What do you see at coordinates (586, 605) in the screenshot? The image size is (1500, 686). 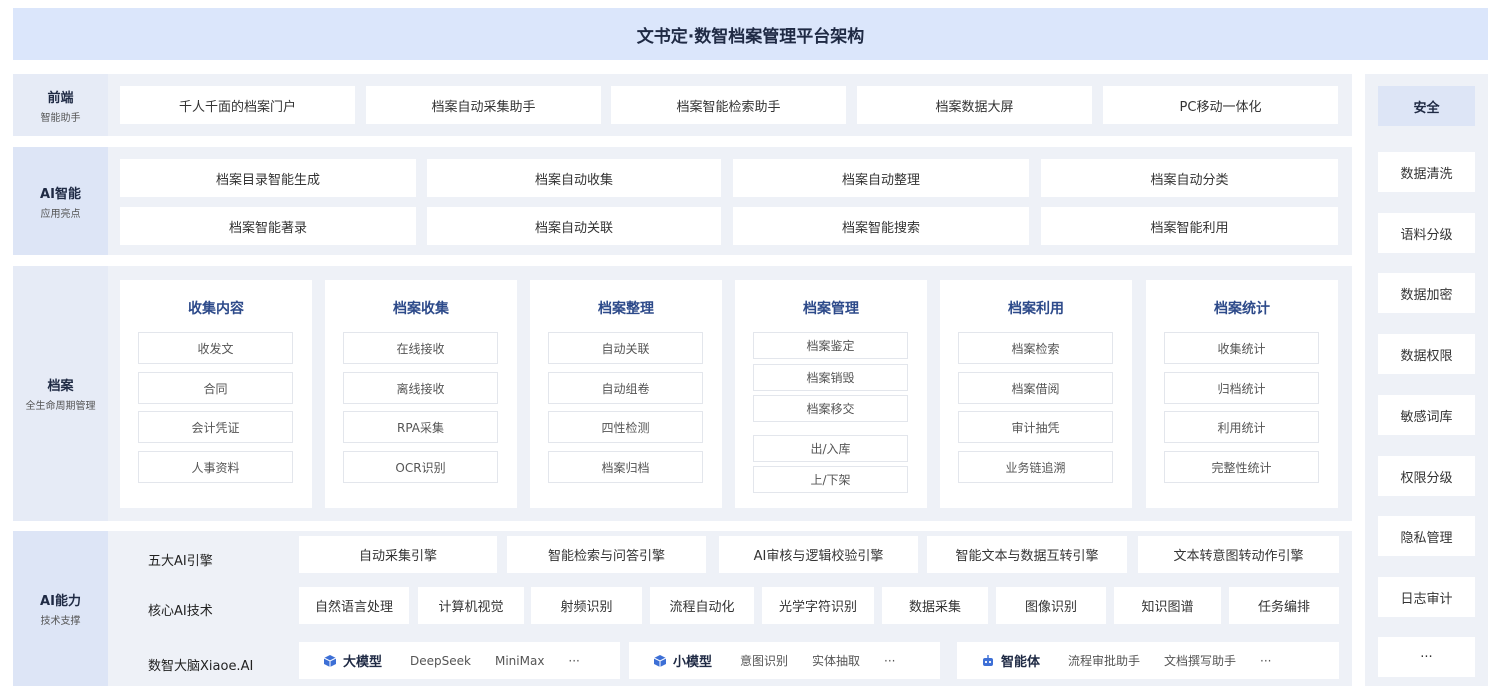 I see `core-tech-item: 射频识别` at bounding box center [586, 605].